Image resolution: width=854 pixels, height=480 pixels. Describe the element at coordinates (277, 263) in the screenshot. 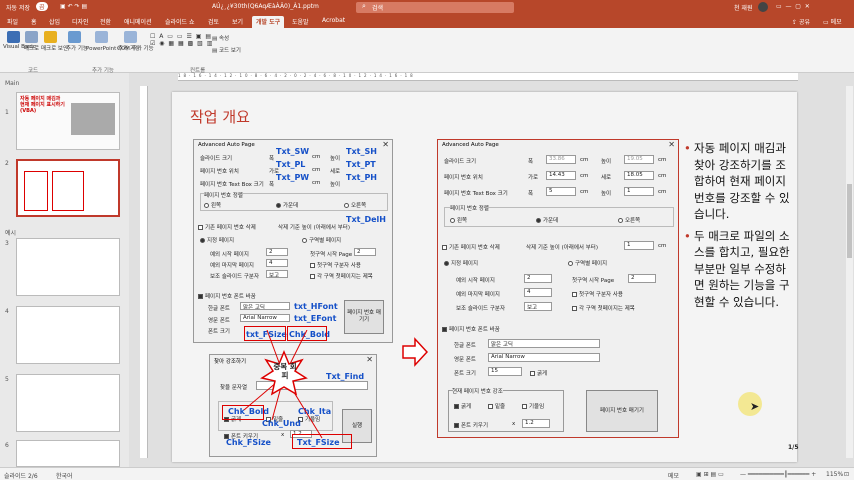

I see `end-page-input: 4` at that location.